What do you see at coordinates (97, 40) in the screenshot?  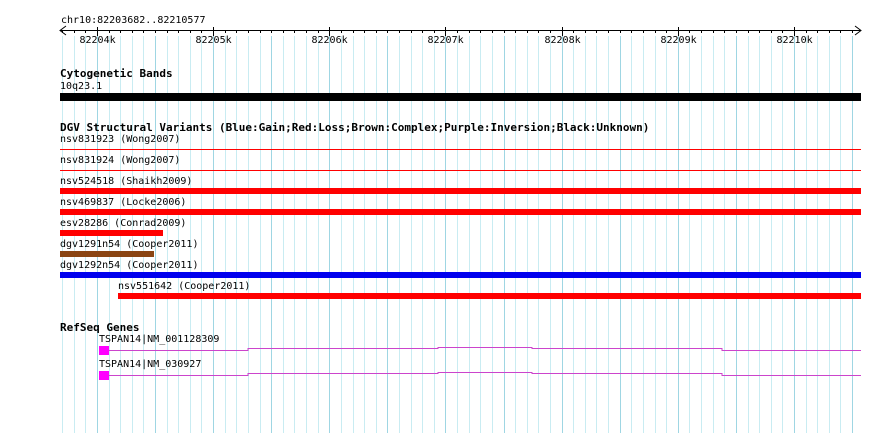 I see `ruler-tick-label: 82204k` at bounding box center [97, 40].